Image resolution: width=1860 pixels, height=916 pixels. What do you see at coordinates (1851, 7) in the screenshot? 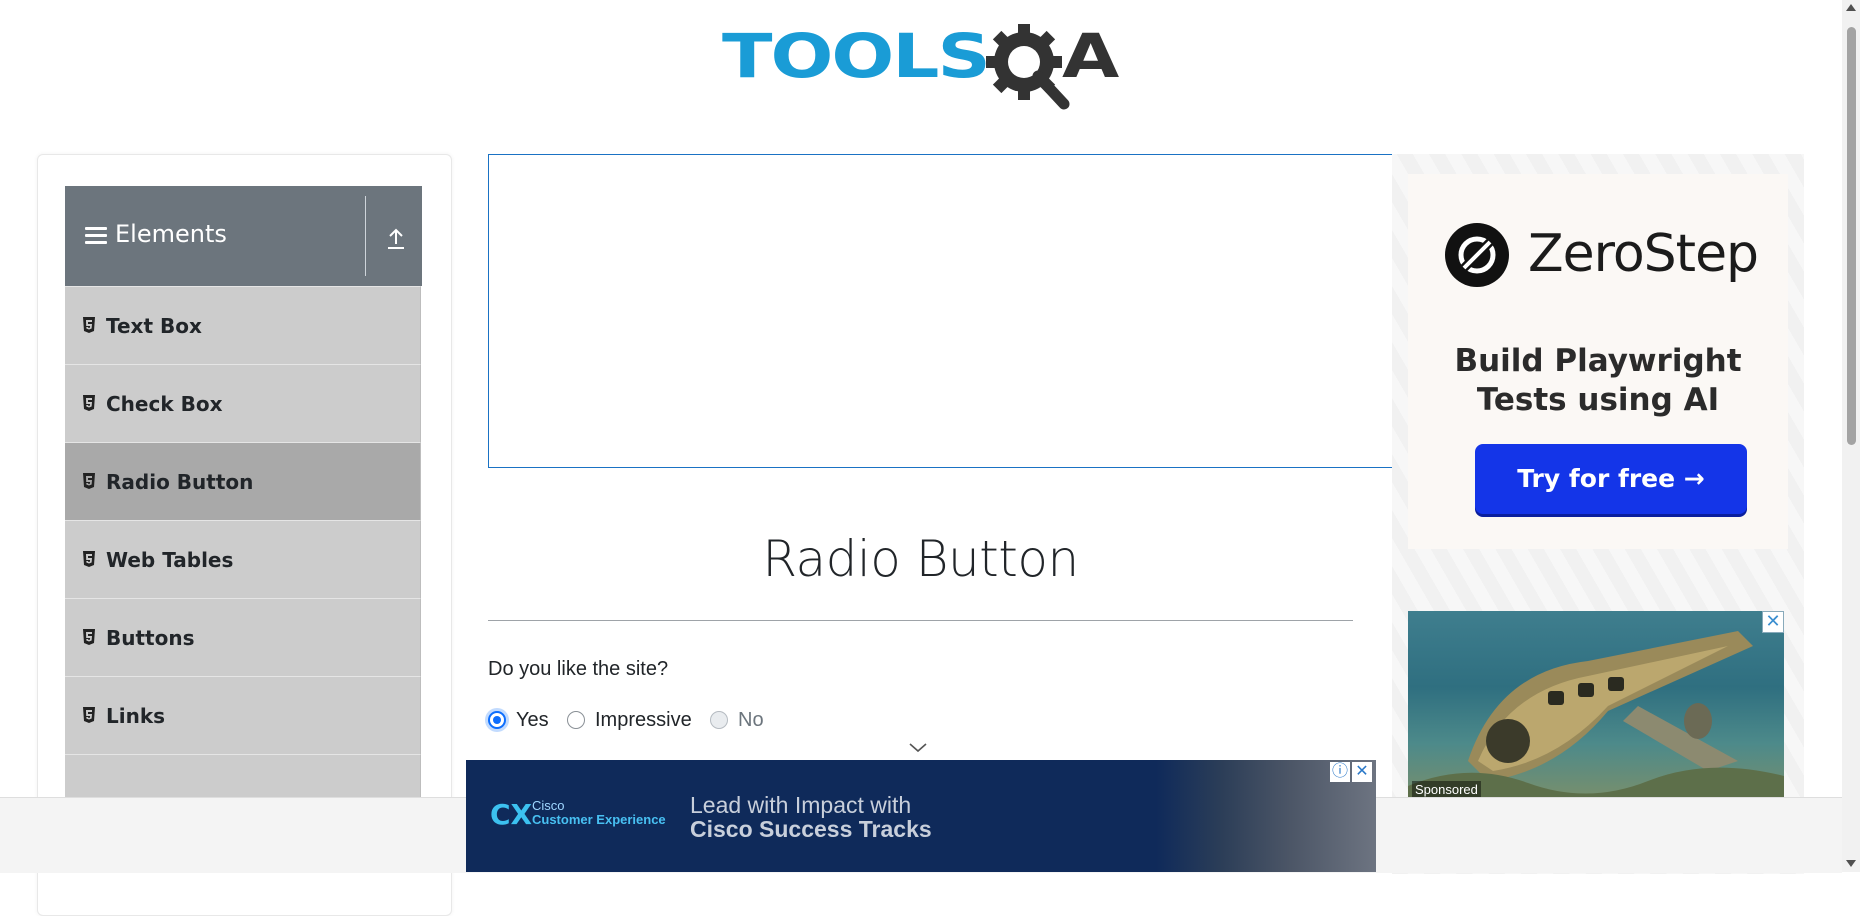
I see `scroll-up-arrow-icon` at bounding box center [1851, 7].